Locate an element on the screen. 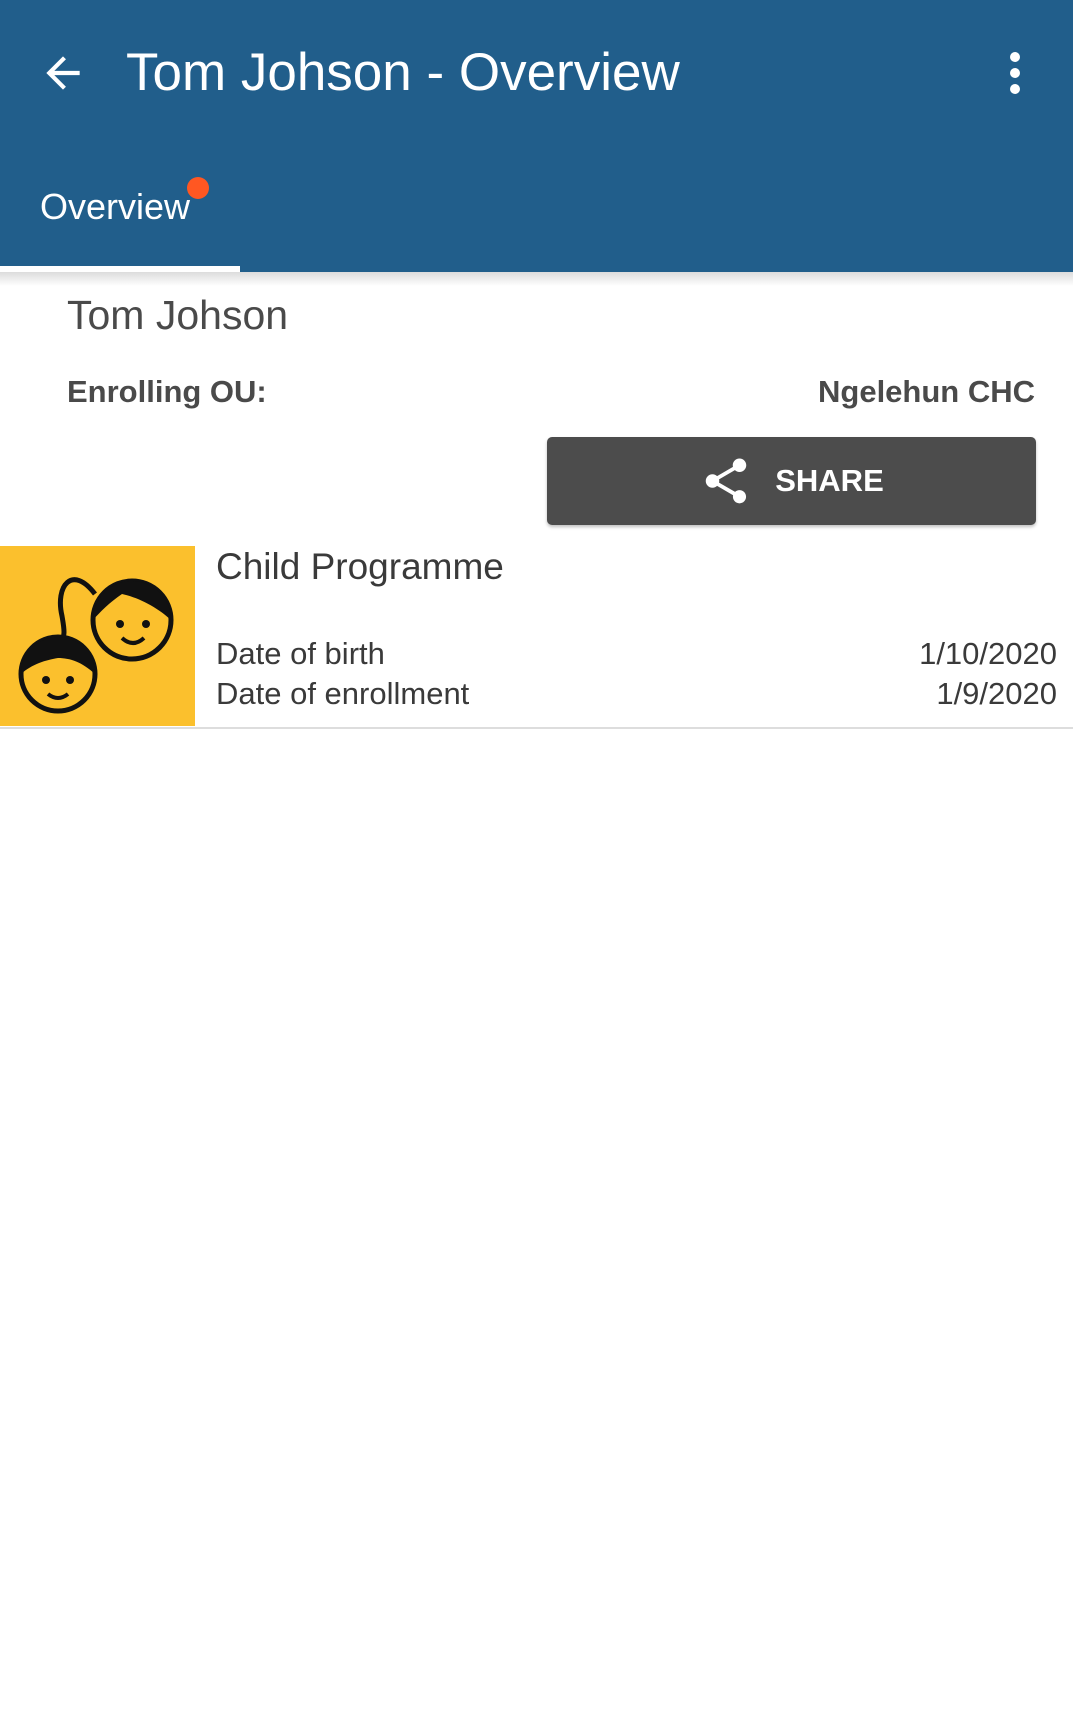  children-faces-icon is located at coordinates (97, 636).